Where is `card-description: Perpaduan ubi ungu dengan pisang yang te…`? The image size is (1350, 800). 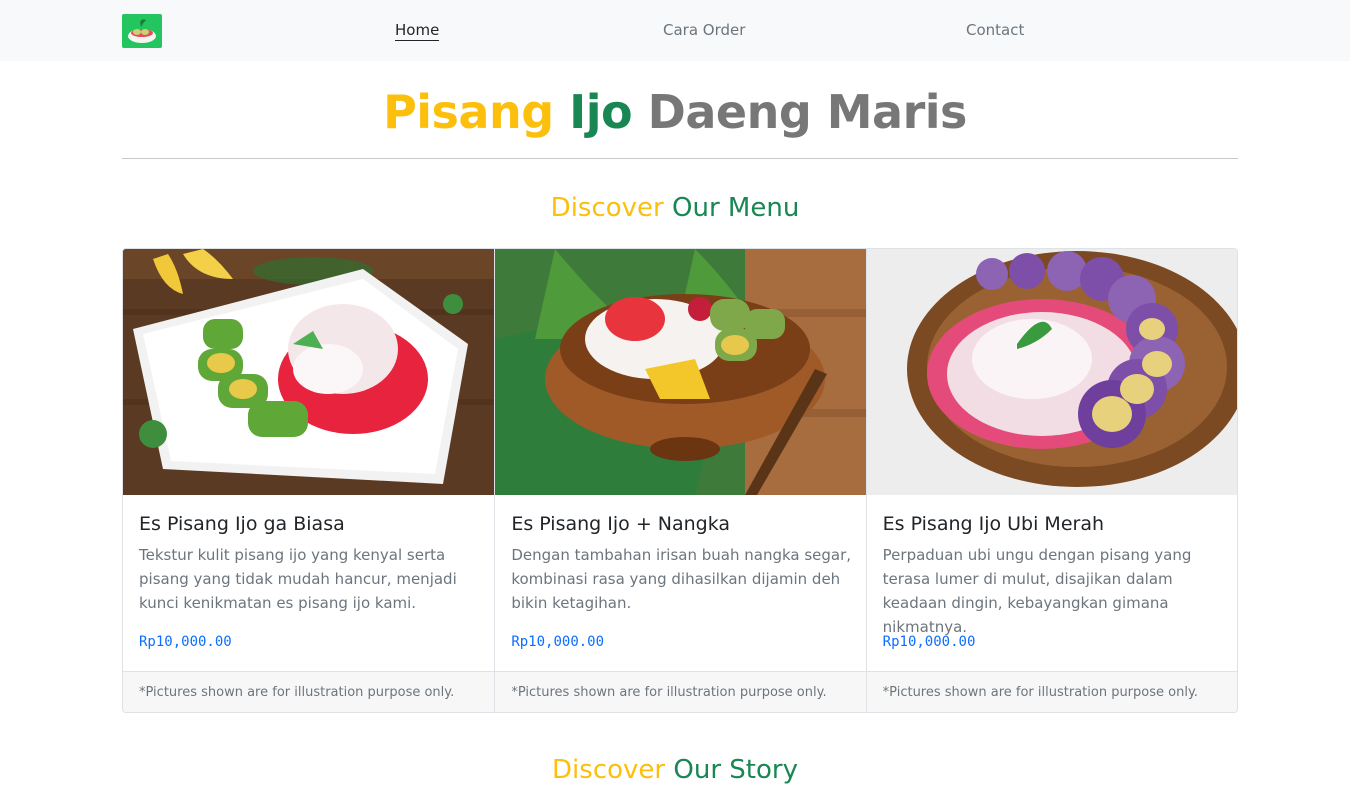 card-description: Perpaduan ubi ungu dengan pisang yang te… is located at coordinates (1037, 591).